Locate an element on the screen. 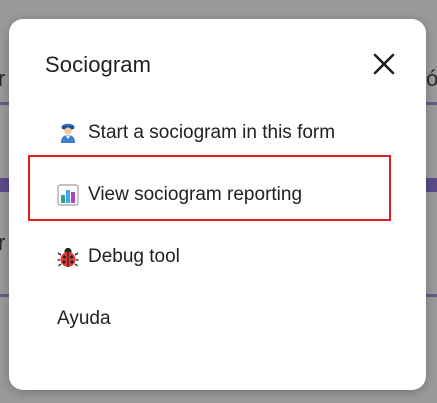 This screenshot has height=403, width=437. menu-item-help: Ayuda is located at coordinates (84, 319).